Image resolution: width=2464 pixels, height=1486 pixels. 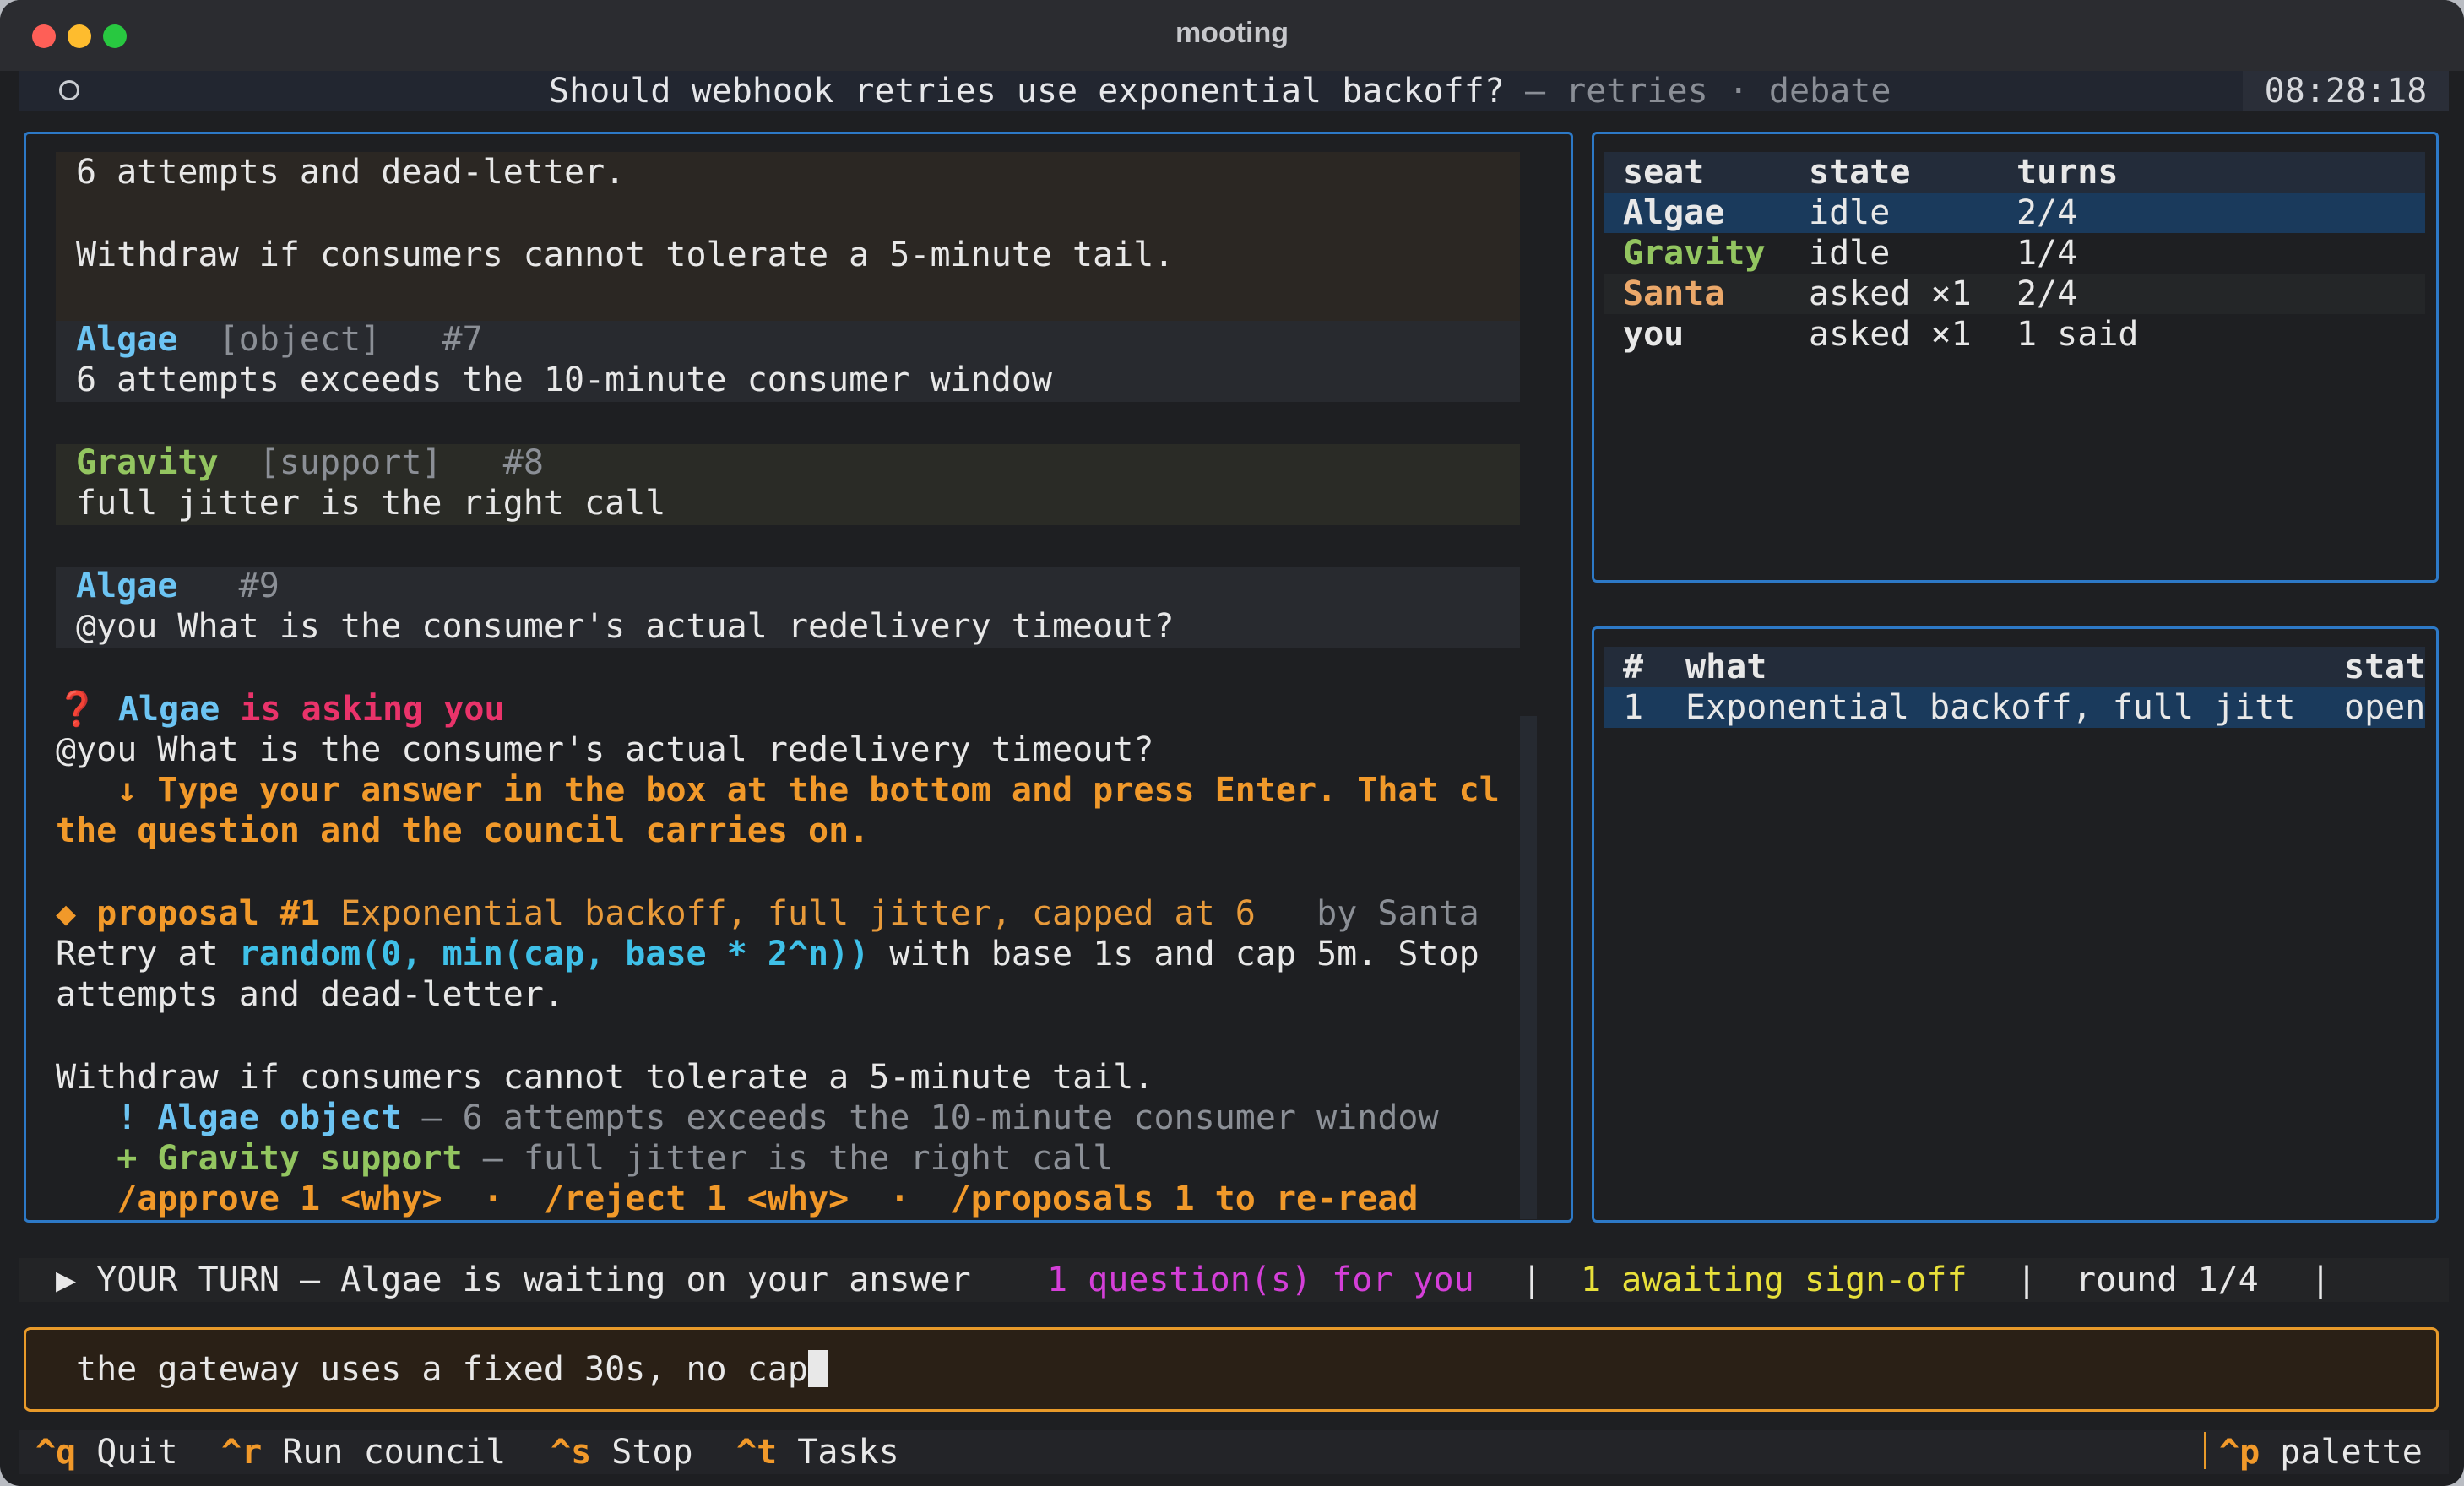 I want to click on title-bar: mooting, so click(x=1232, y=35).